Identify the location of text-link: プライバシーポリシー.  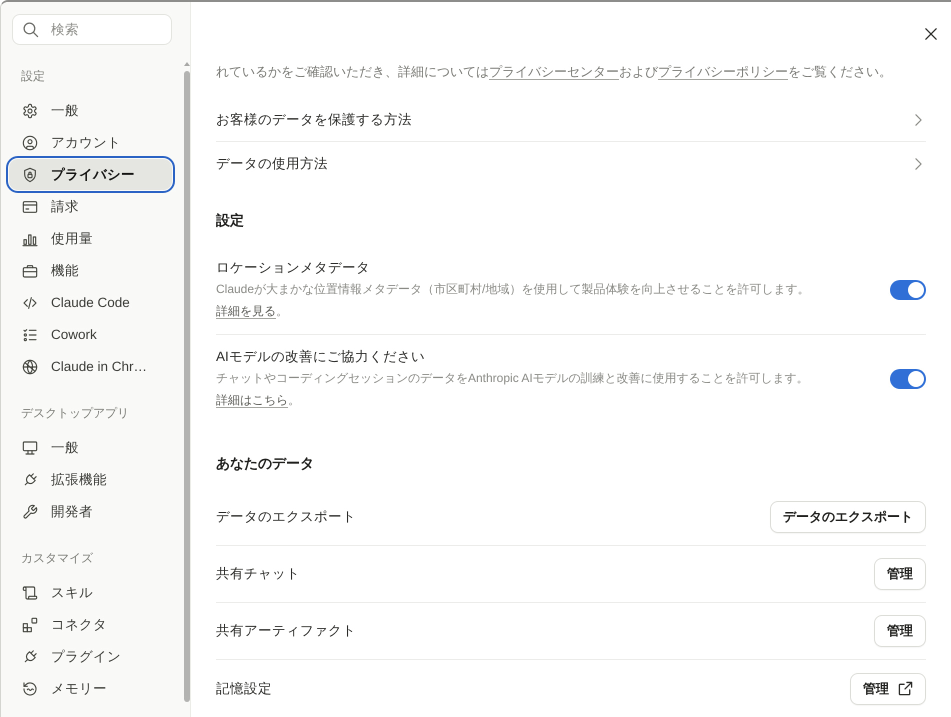
(723, 71).